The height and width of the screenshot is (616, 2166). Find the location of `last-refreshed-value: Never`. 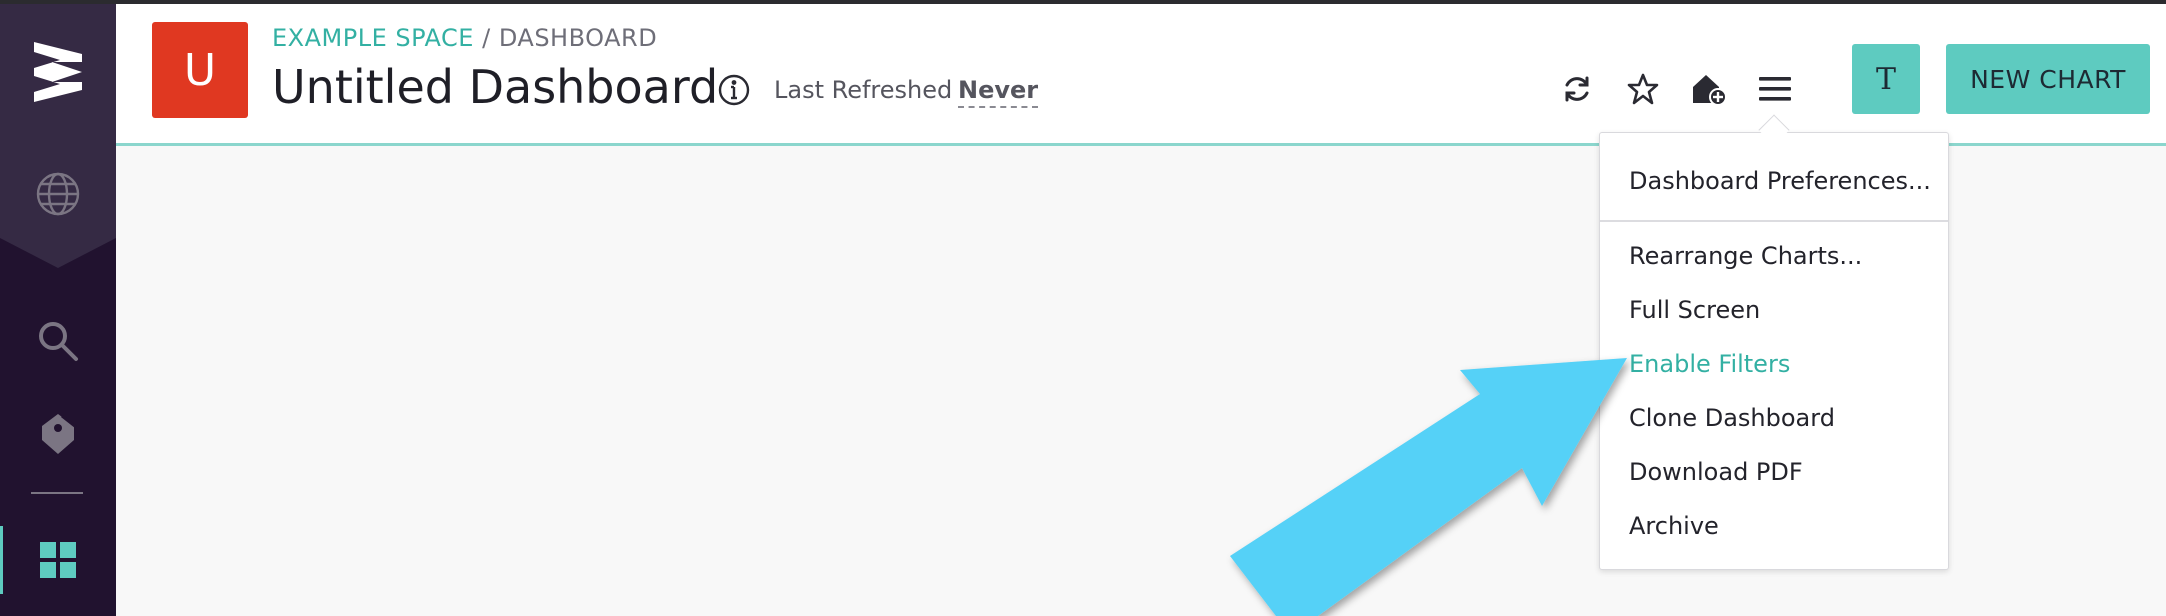

last-refreshed-value: Never is located at coordinates (998, 92).